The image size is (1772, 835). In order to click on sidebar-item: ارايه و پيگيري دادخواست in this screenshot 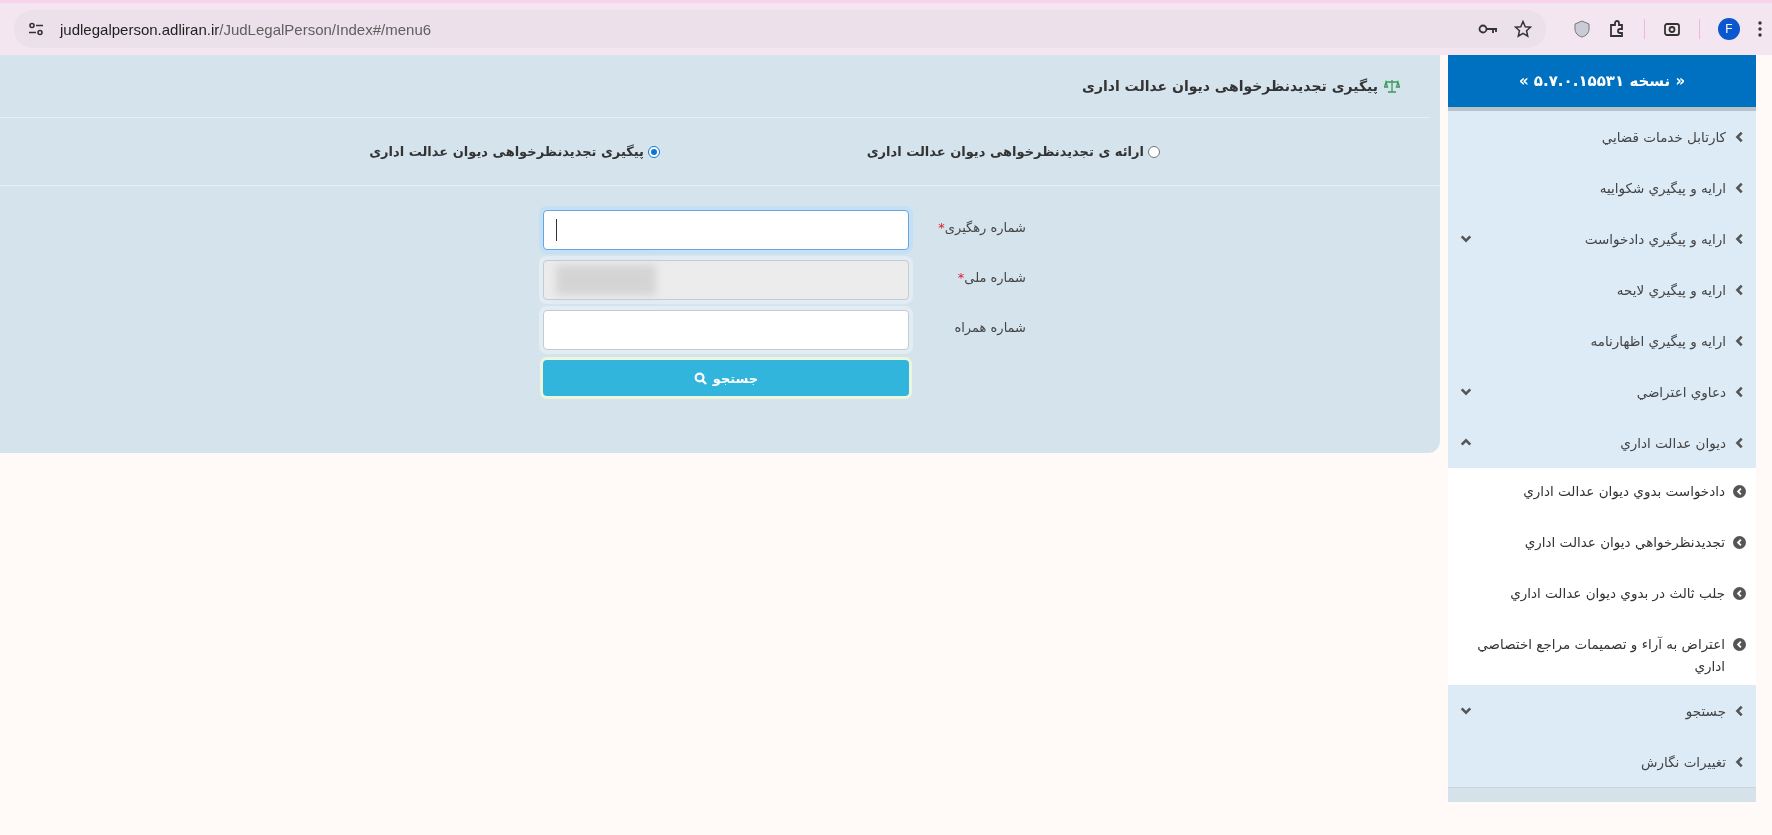, I will do `click(1602, 238)`.